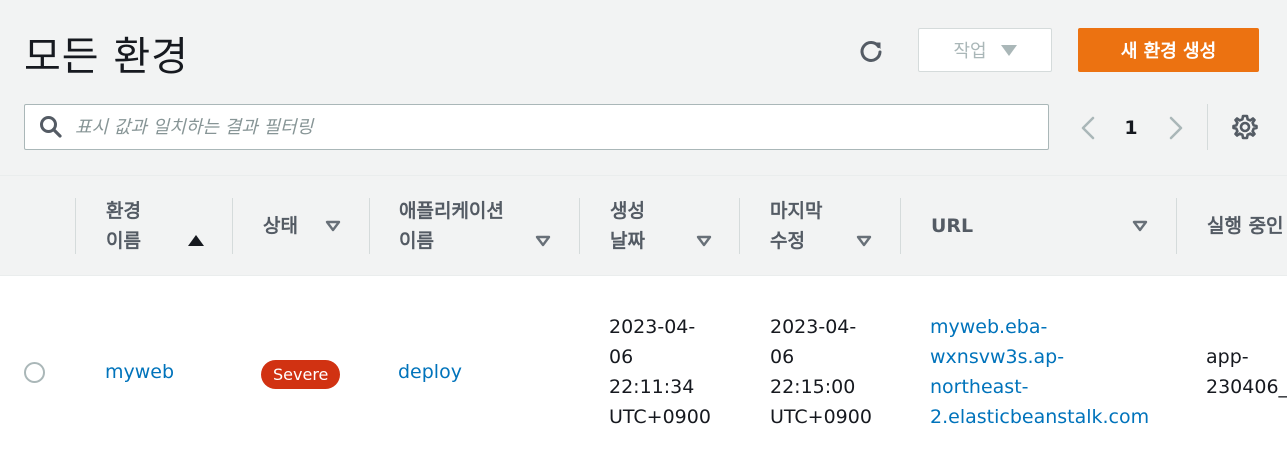  What do you see at coordinates (1051, 226) in the screenshot?
I see `column-header-url: URL` at bounding box center [1051, 226].